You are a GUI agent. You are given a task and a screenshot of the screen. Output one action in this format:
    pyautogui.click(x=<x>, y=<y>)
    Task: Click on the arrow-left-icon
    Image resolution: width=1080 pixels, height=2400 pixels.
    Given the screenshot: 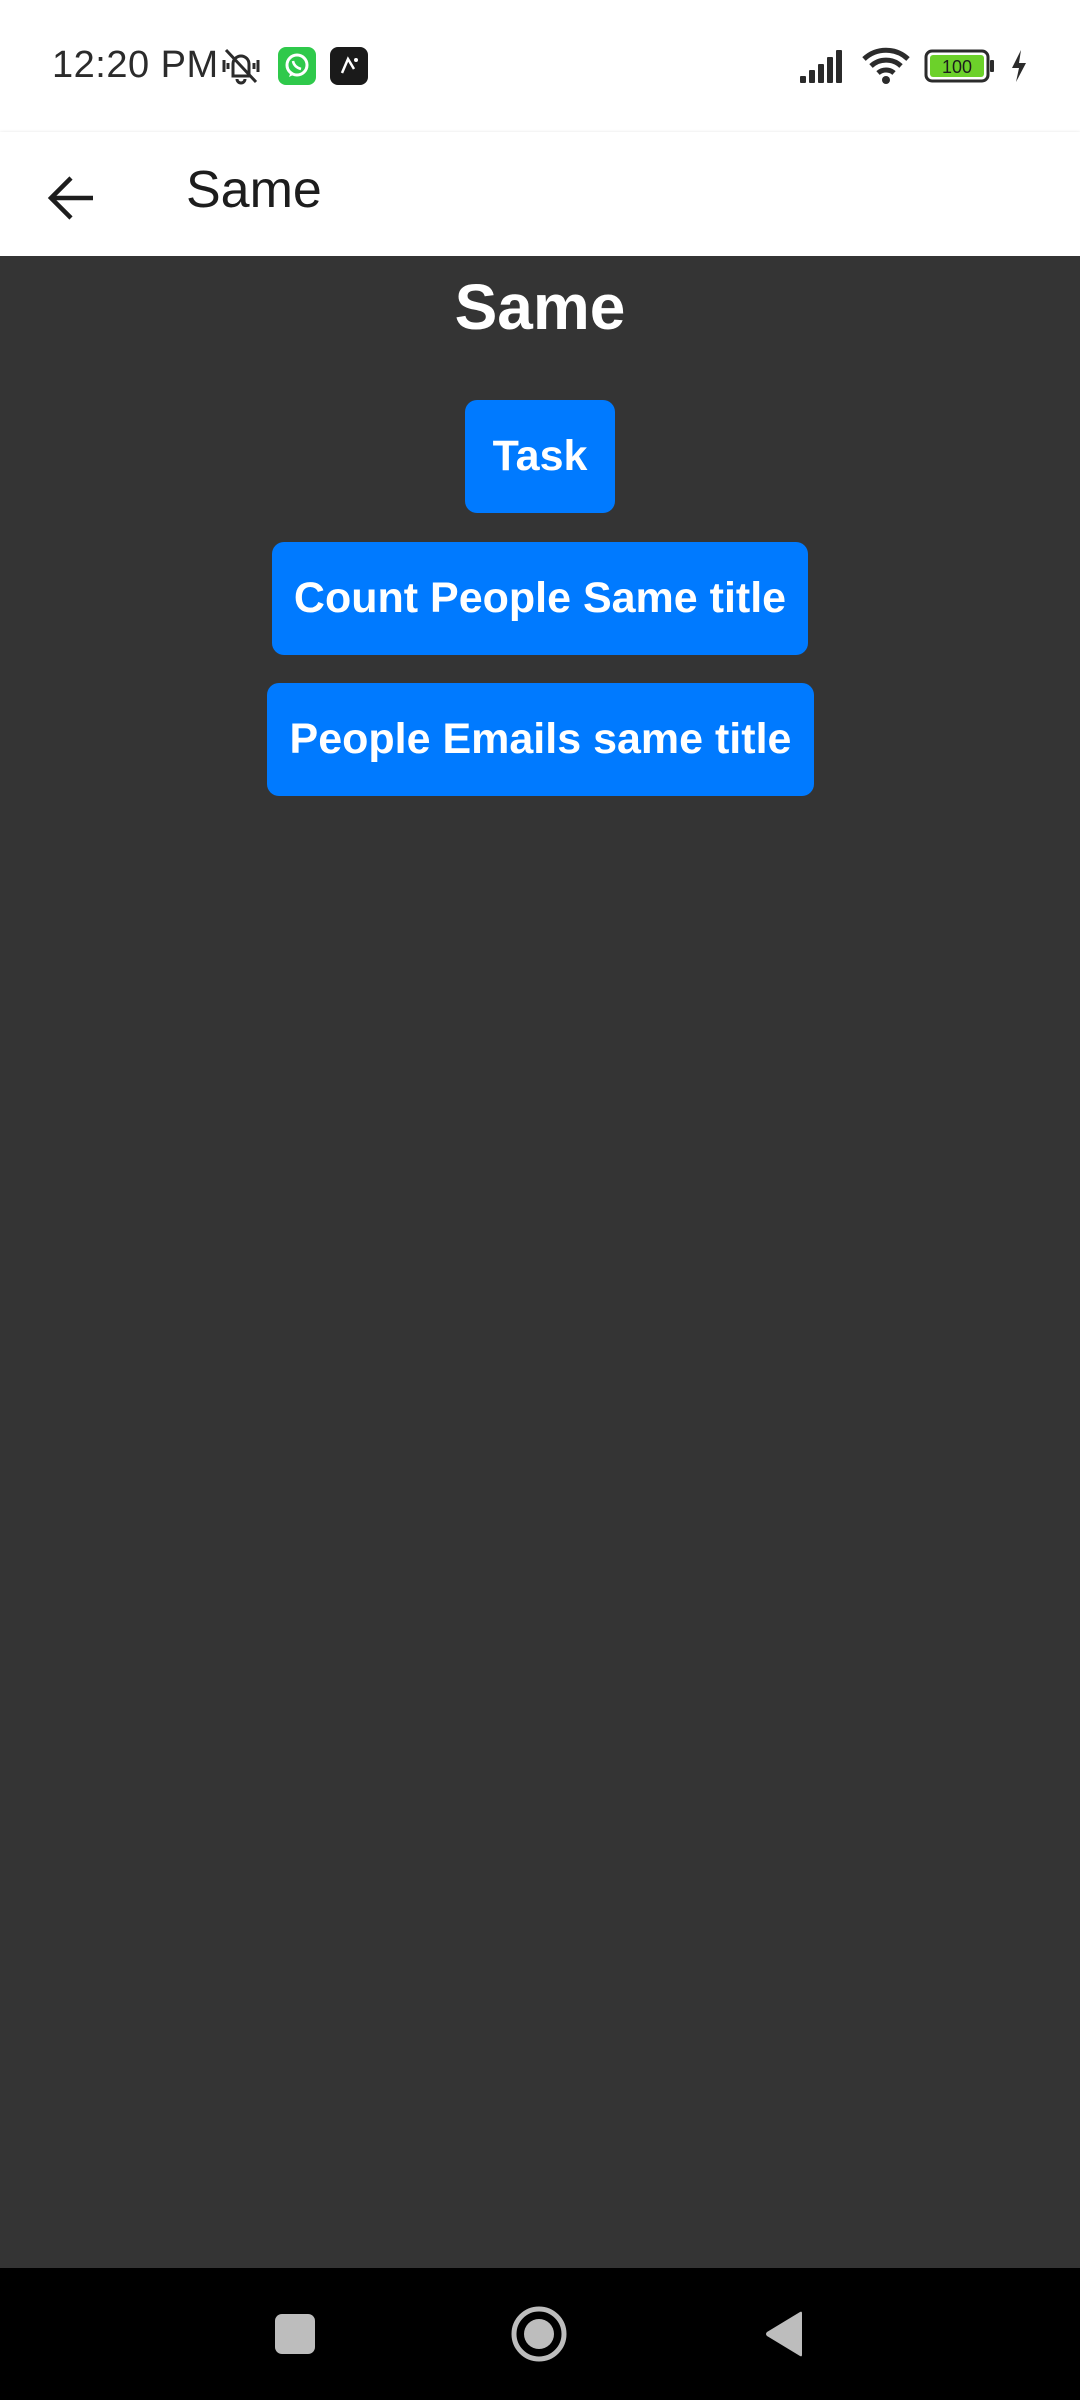 What is the action you would take?
    pyautogui.click(x=72, y=198)
    